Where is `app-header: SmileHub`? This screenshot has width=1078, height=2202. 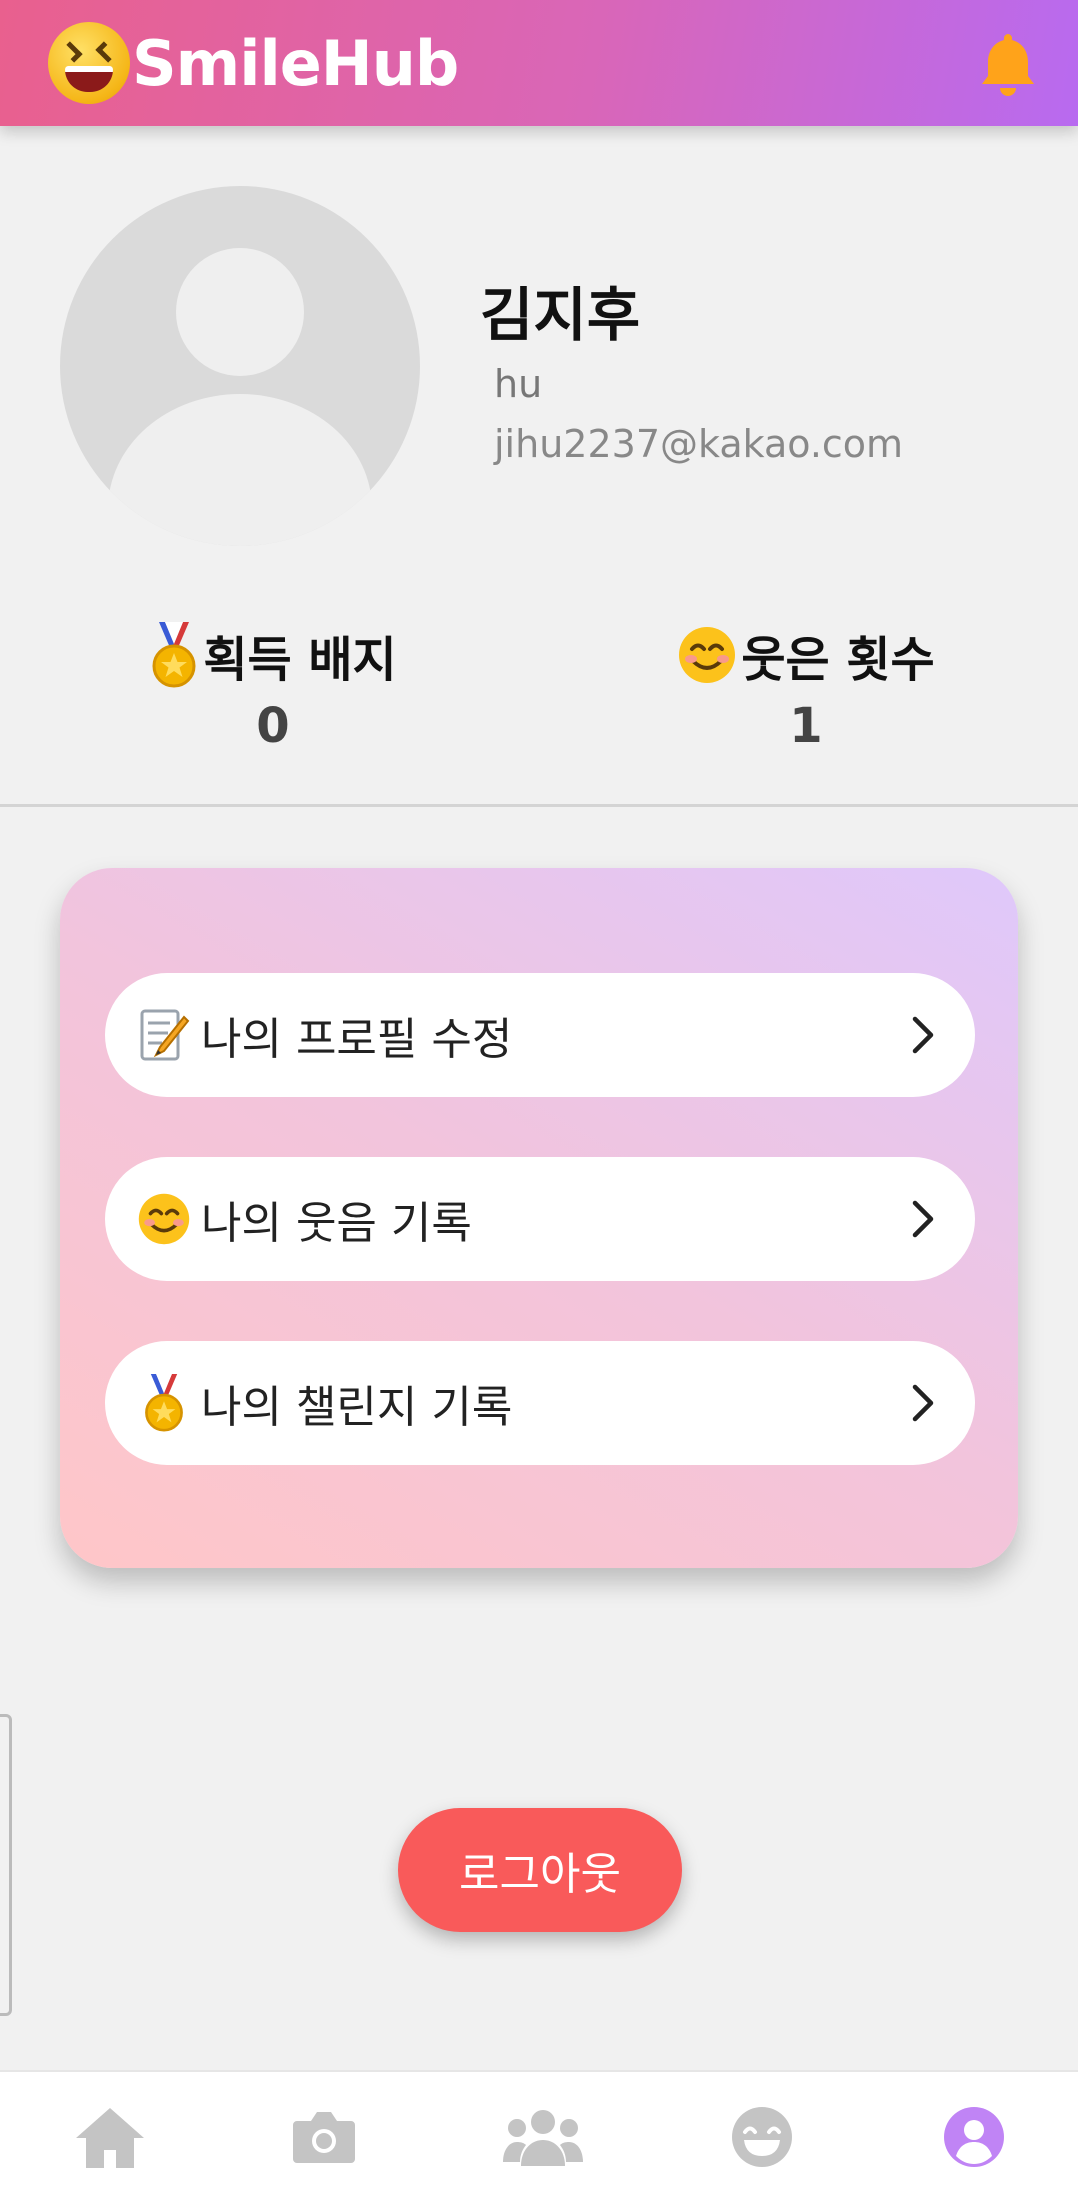
app-header: SmileHub is located at coordinates (539, 63).